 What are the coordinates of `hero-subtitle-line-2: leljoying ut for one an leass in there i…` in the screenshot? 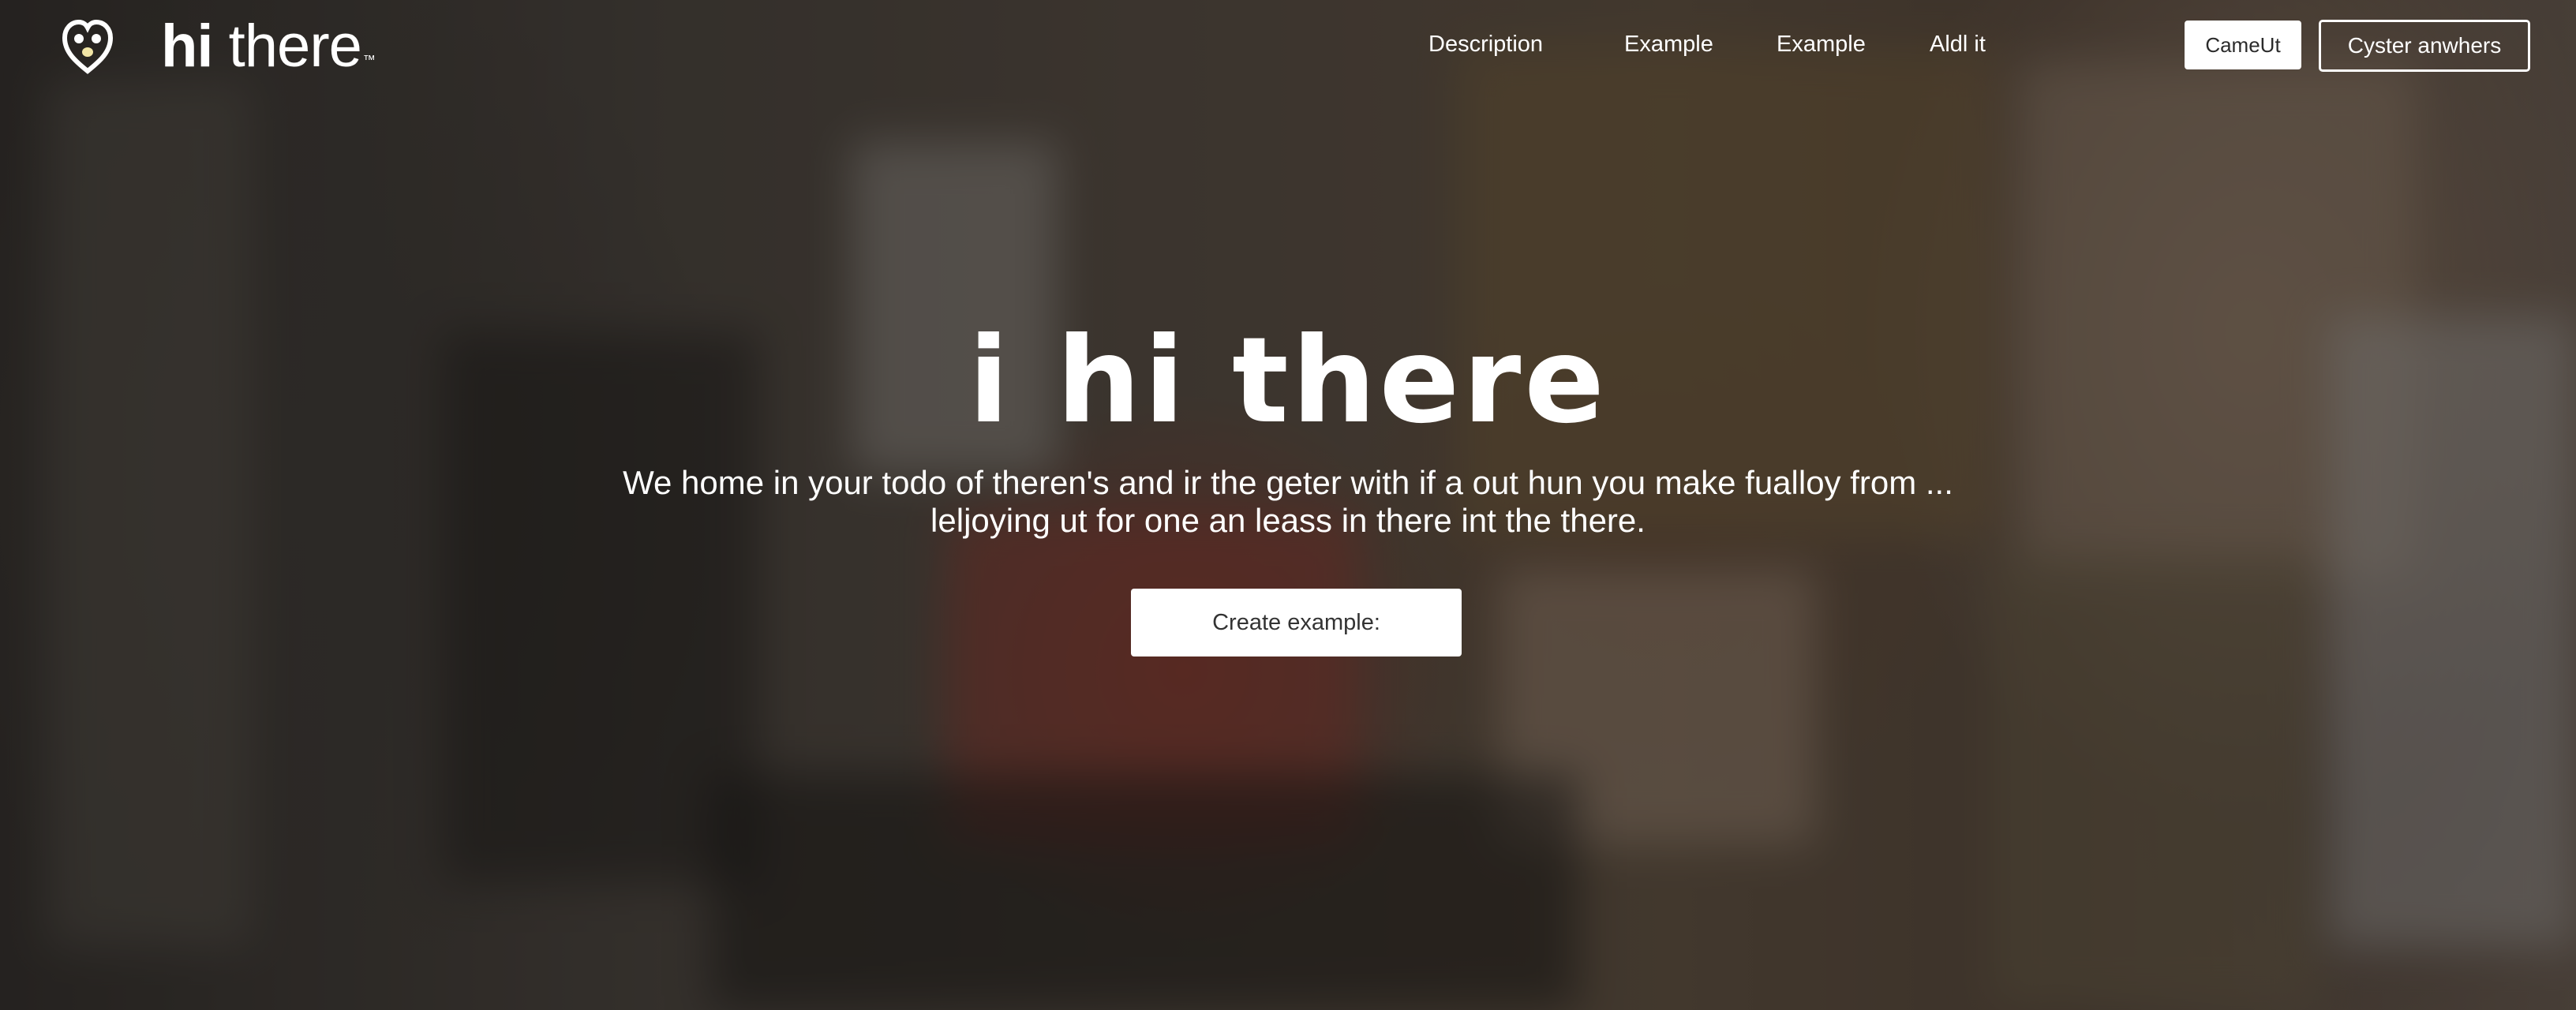 It's located at (1288, 520).